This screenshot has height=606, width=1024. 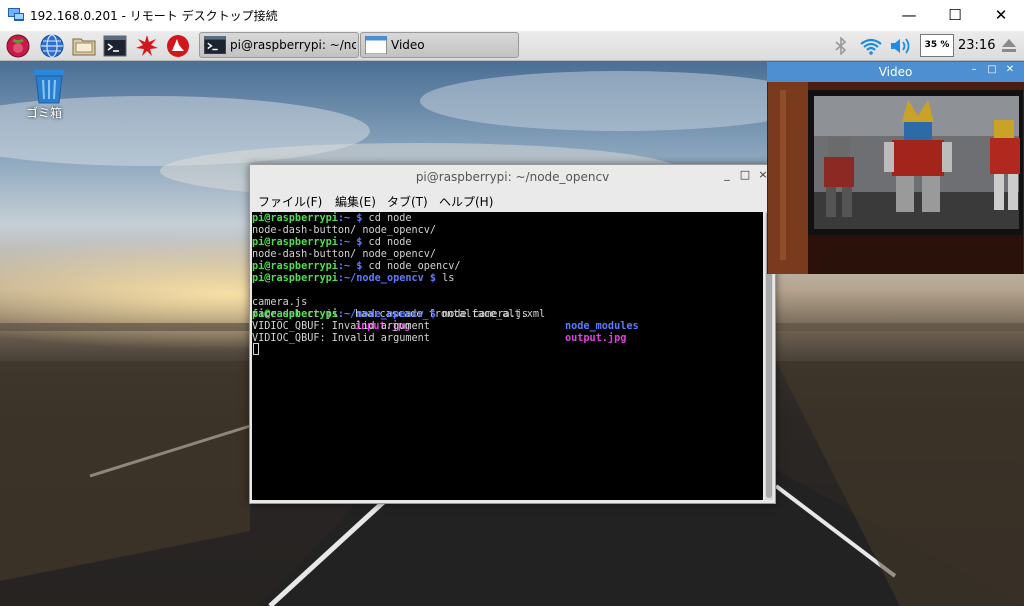 I want to click on camera-image, so click(x=895, y=178).